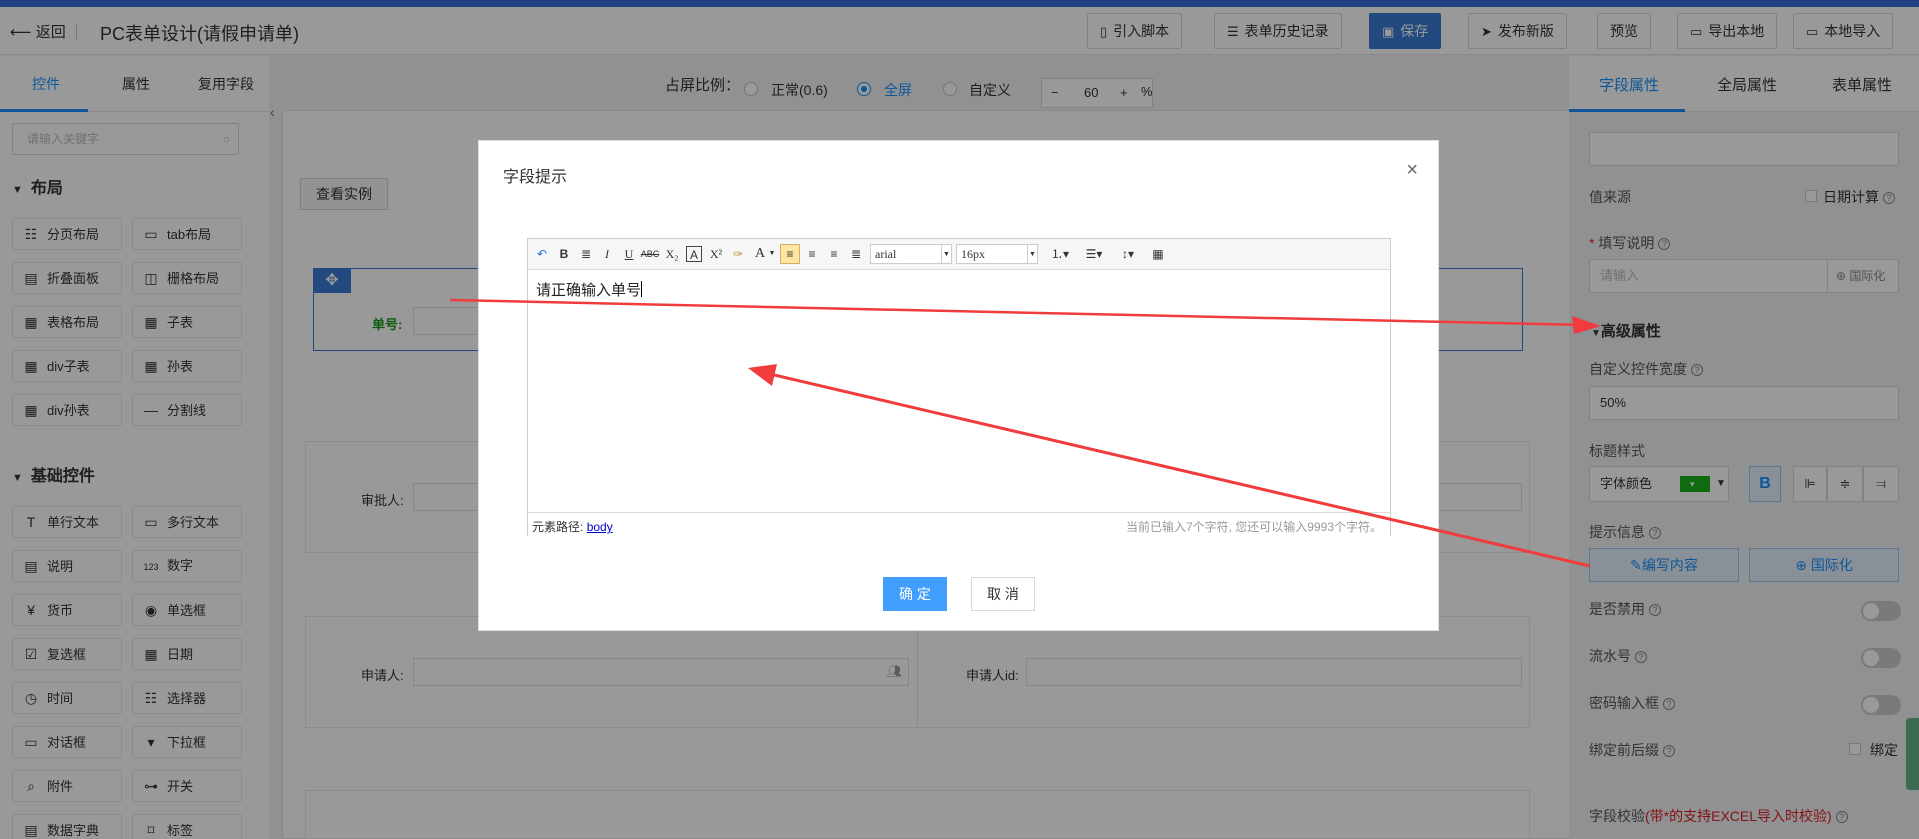  I want to click on underline-icon: U, so click(629, 254).